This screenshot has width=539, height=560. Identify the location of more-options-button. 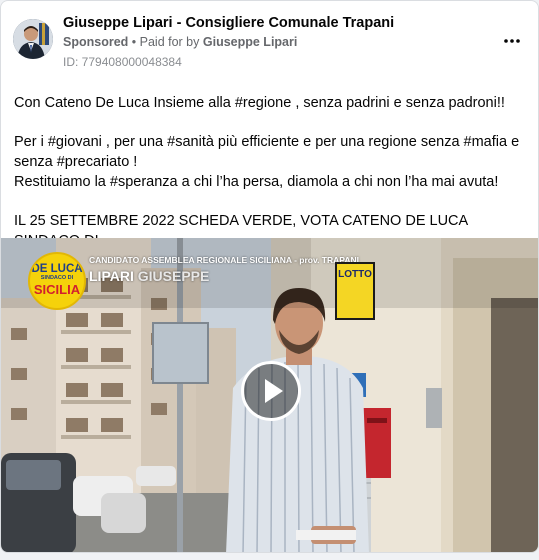
(512, 41).